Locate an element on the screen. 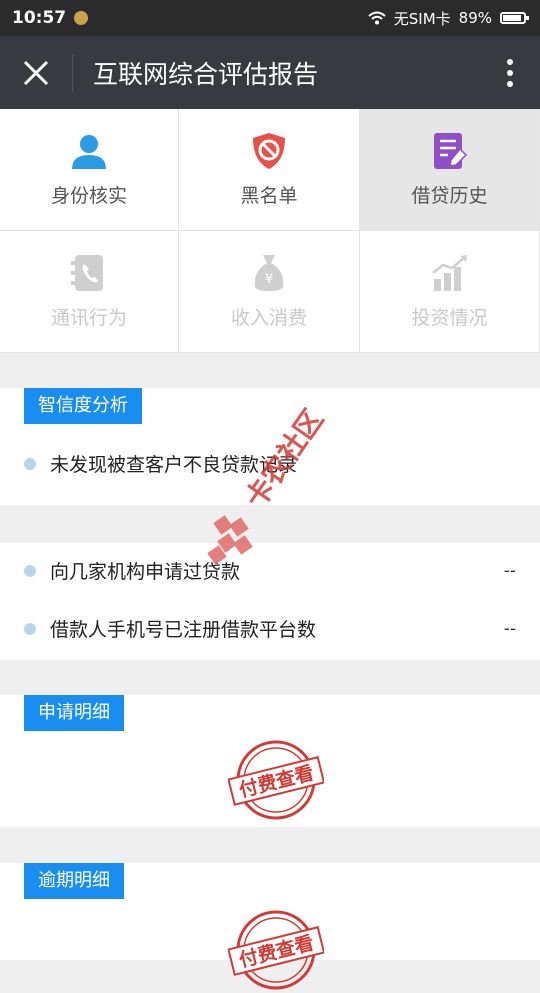 This screenshot has height=993, width=540. battery-fill is located at coordinates (512, 18).